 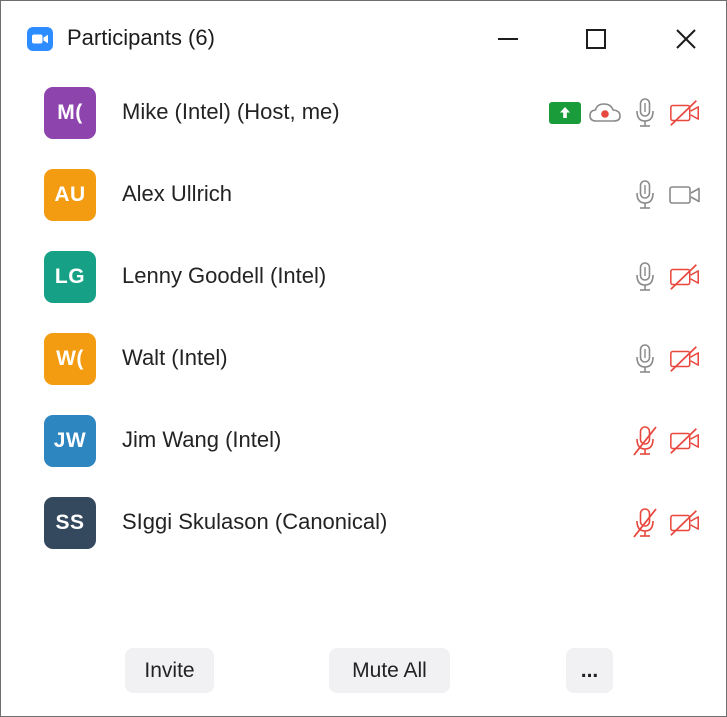 I want to click on participant-name: Mike (Intel) (Host, me), so click(x=231, y=111).